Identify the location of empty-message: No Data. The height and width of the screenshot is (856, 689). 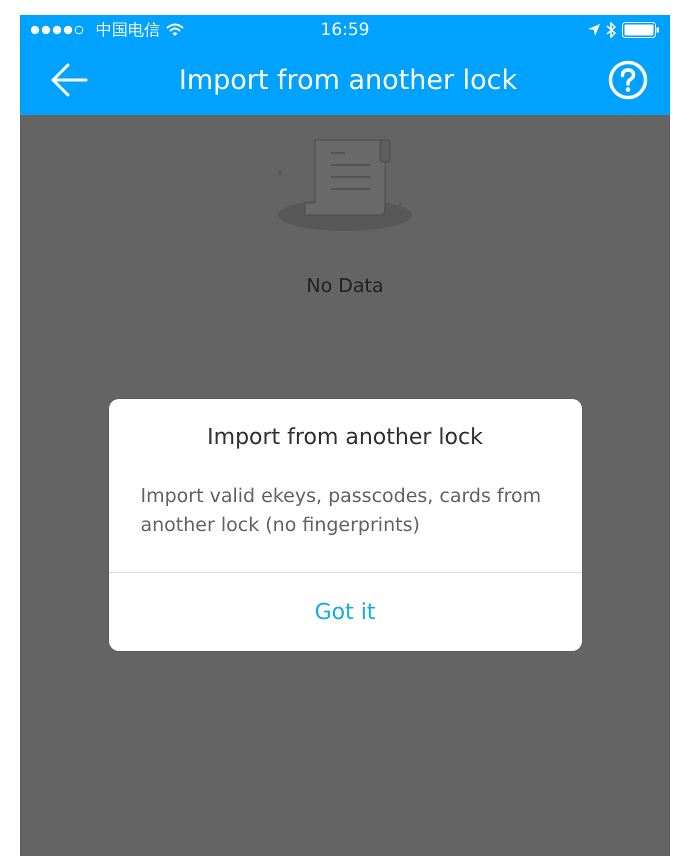
(345, 286).